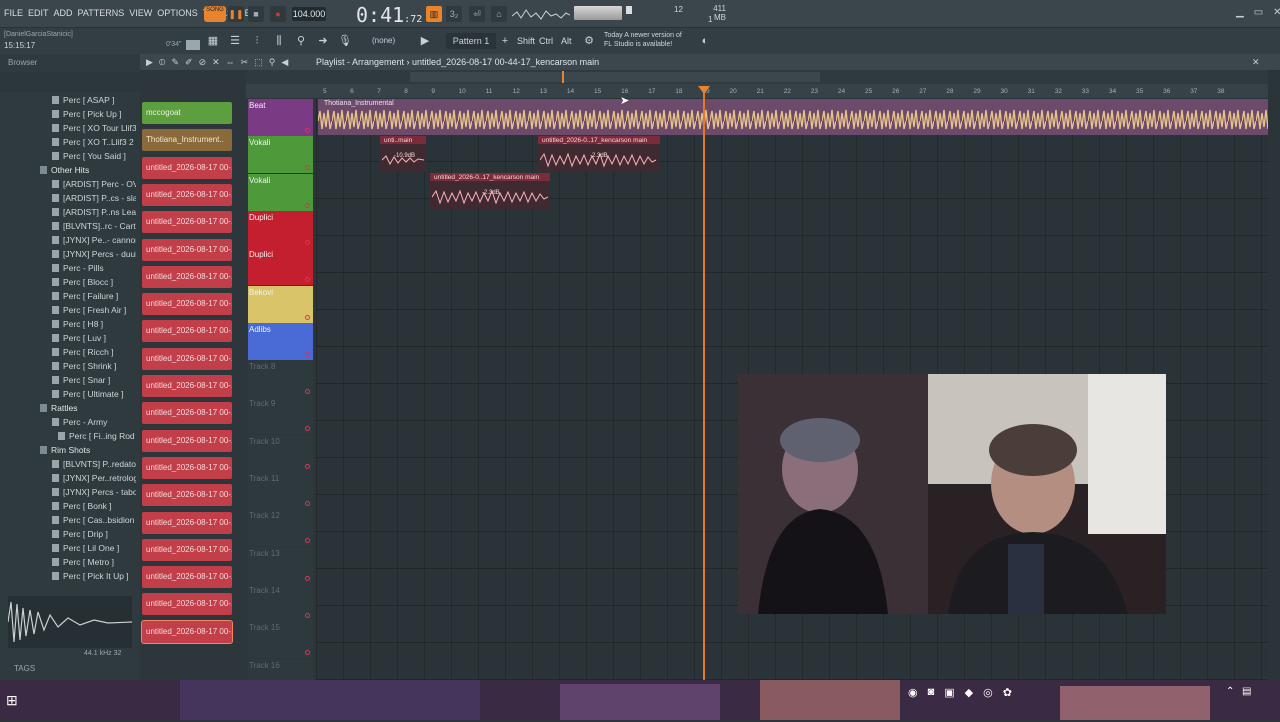  I want to click on browser-item: Perc [ XO Tour Llif3 ], so click(68, 130).